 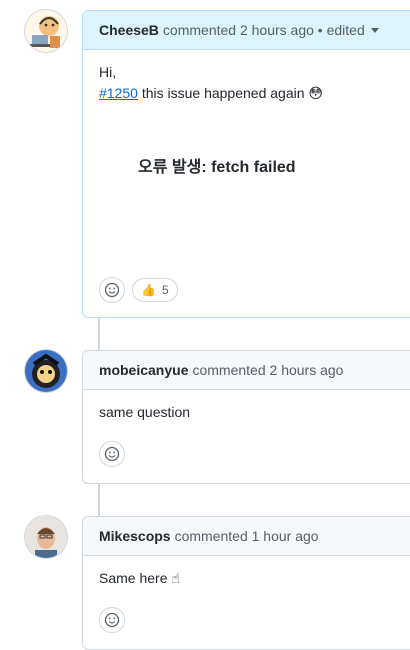 What do you see at coordinates (129, 30) in the screenshot?
I see `author-link: CheeseB` at bounding box center [129, 30].